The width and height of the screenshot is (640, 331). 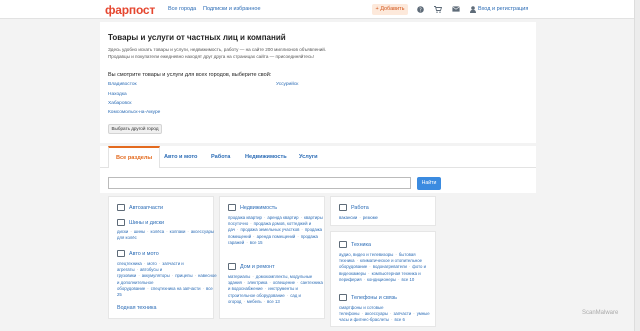 I want to click on tab-realty: Недвижимость, so click(x=266, y=157).